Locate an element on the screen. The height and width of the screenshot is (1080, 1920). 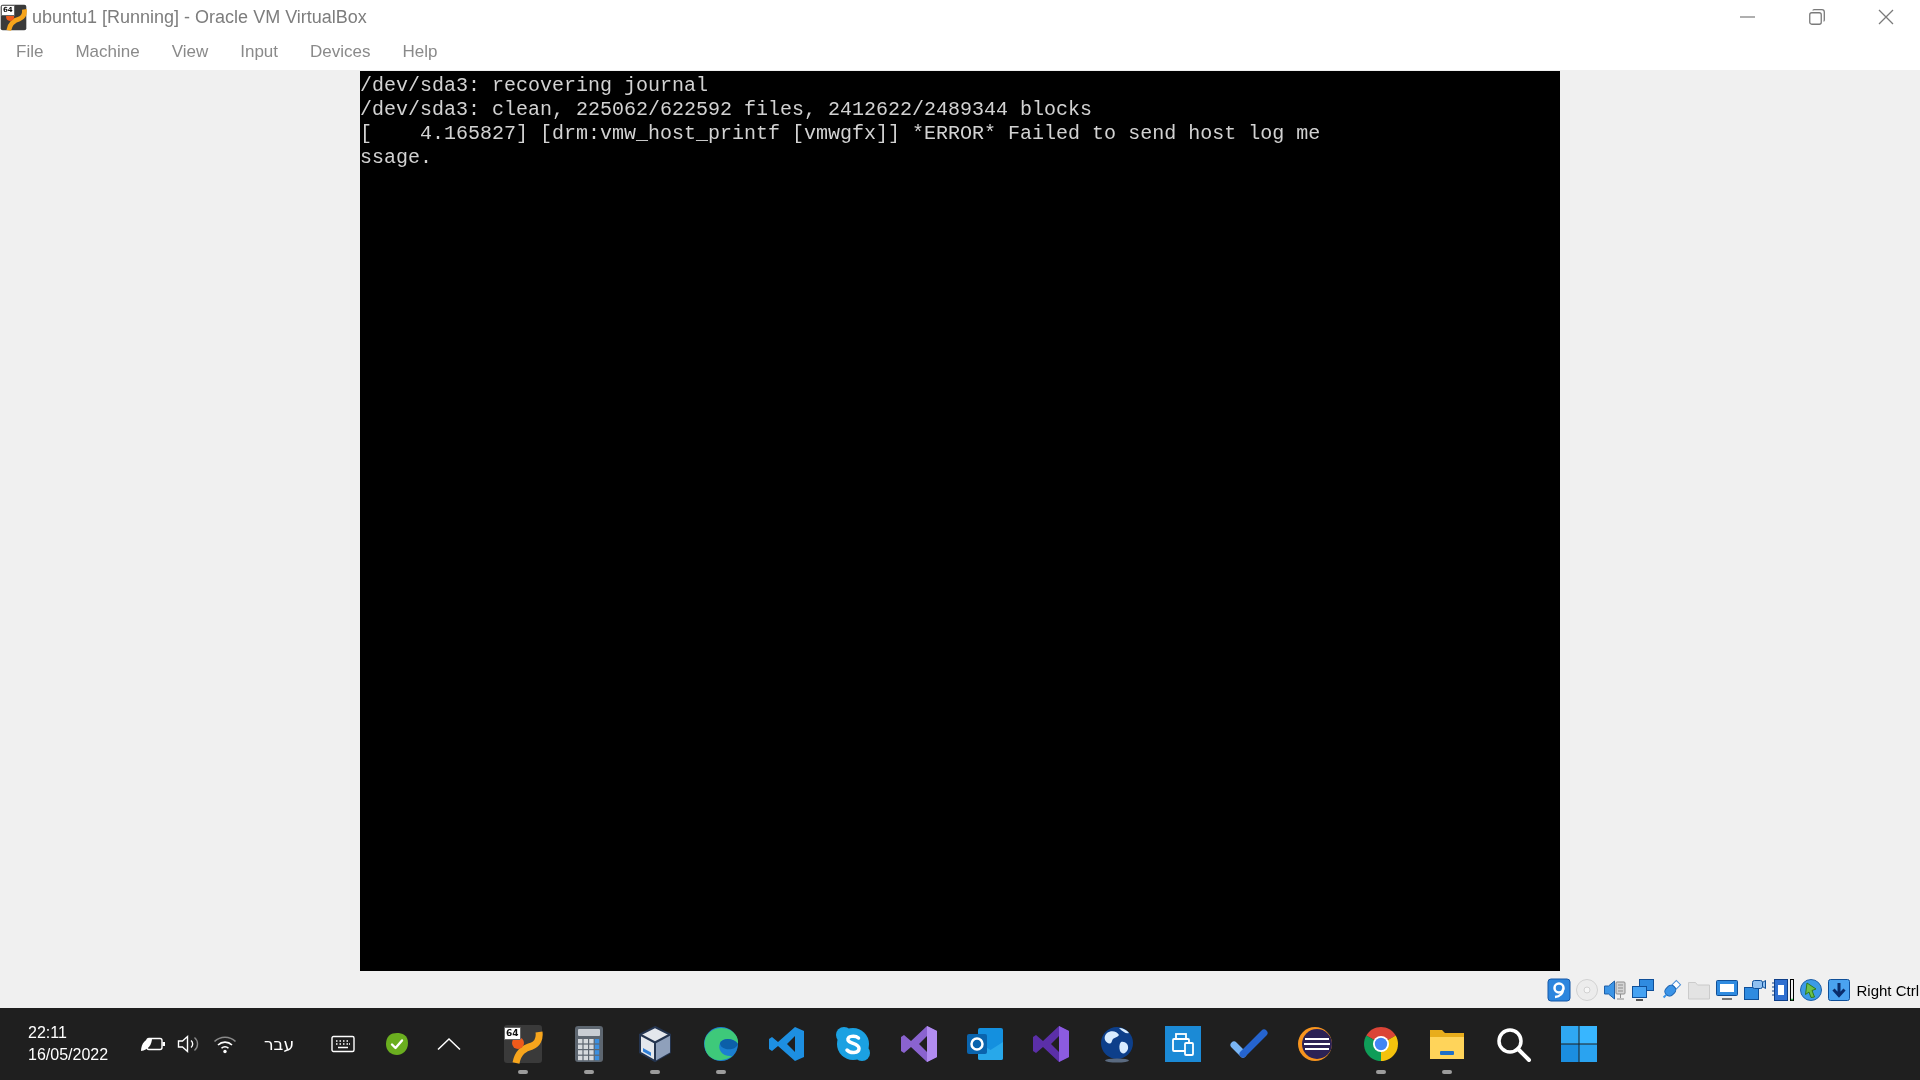
menu-item: Machine is located at coordinates (107, 52).